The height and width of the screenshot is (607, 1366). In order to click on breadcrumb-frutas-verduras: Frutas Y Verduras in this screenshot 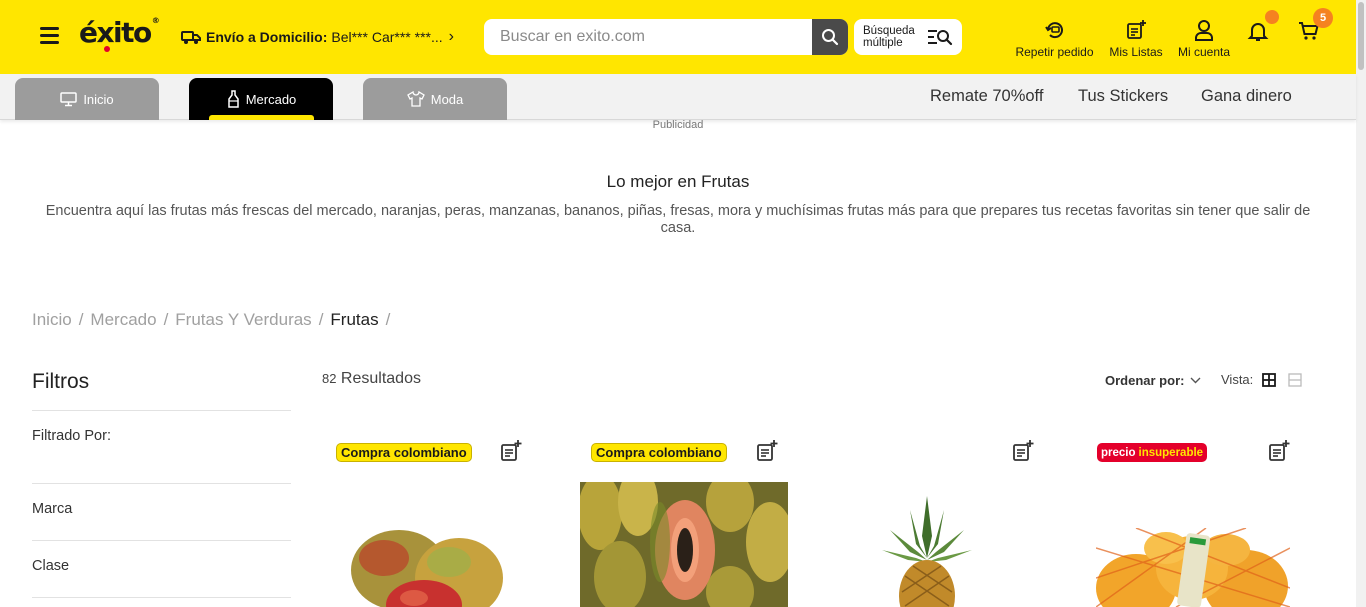, I will do `click(243, 320)`.